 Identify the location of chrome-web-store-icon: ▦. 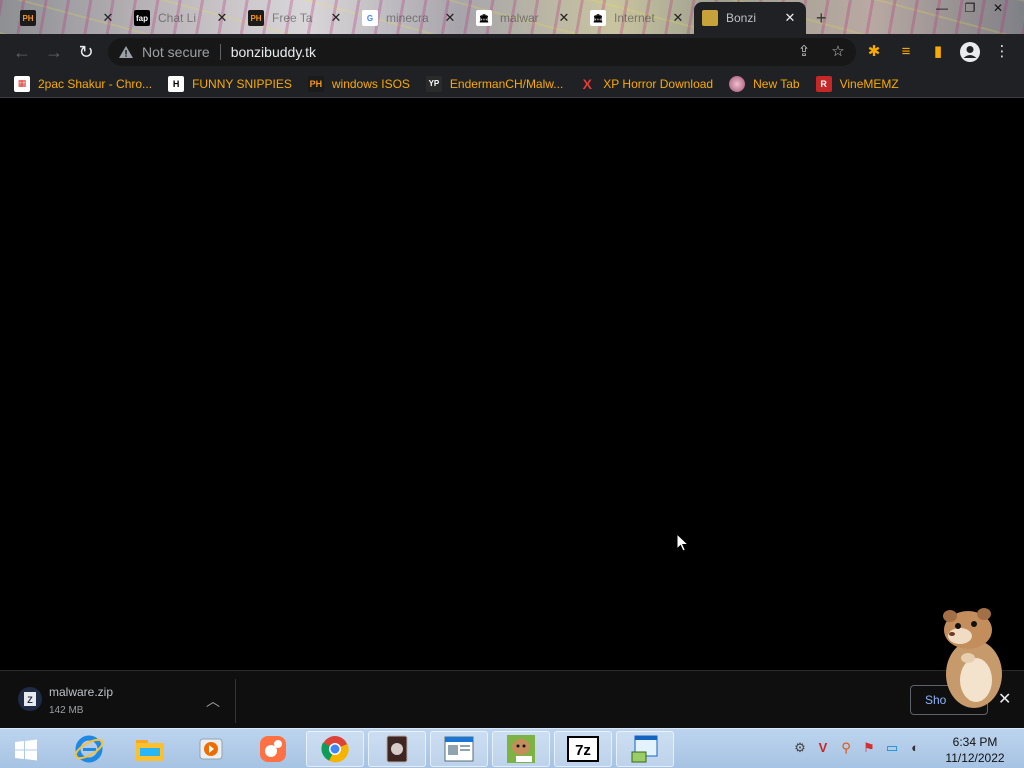
(22, 83).